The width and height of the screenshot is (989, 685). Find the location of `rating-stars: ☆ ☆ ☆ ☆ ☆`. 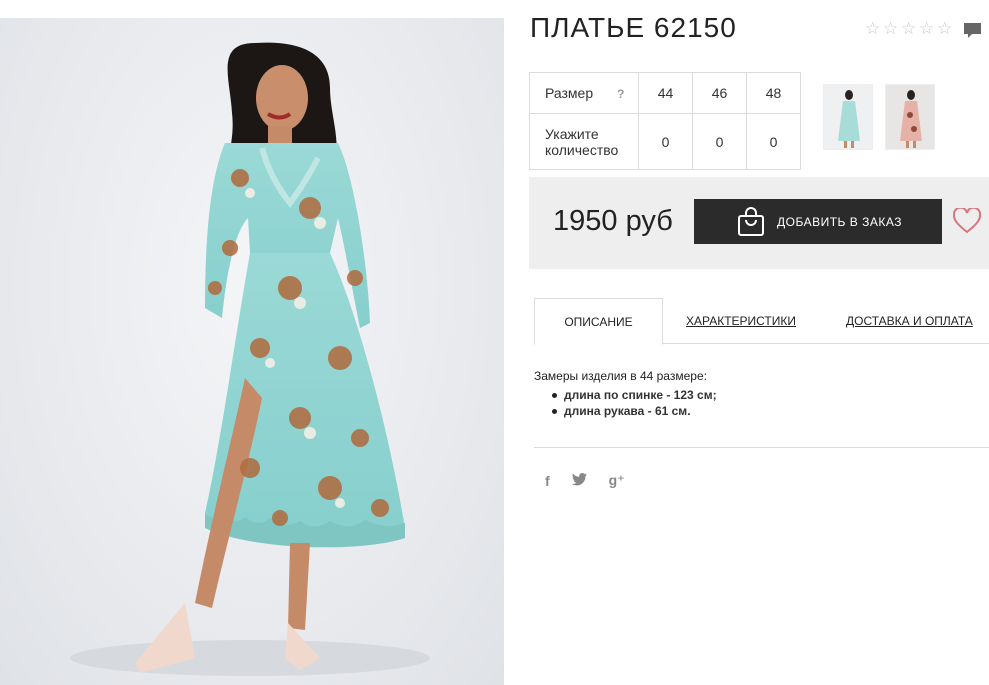

rating-stars: ☆ ☆ ☆ ☆ ☆ is located at coordinates (909, 28).